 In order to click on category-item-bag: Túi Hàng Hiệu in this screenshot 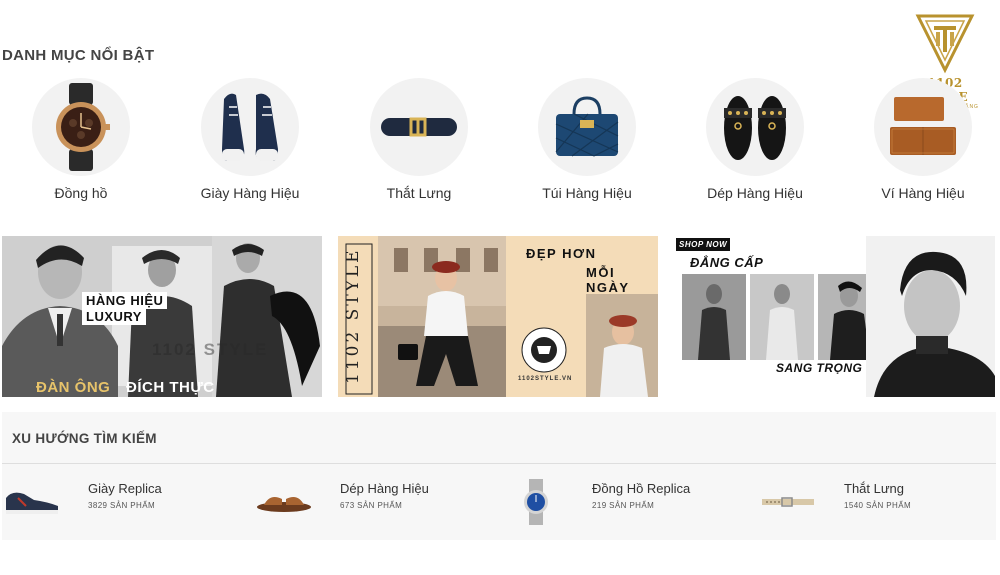, I will do `click(587, 139)`.